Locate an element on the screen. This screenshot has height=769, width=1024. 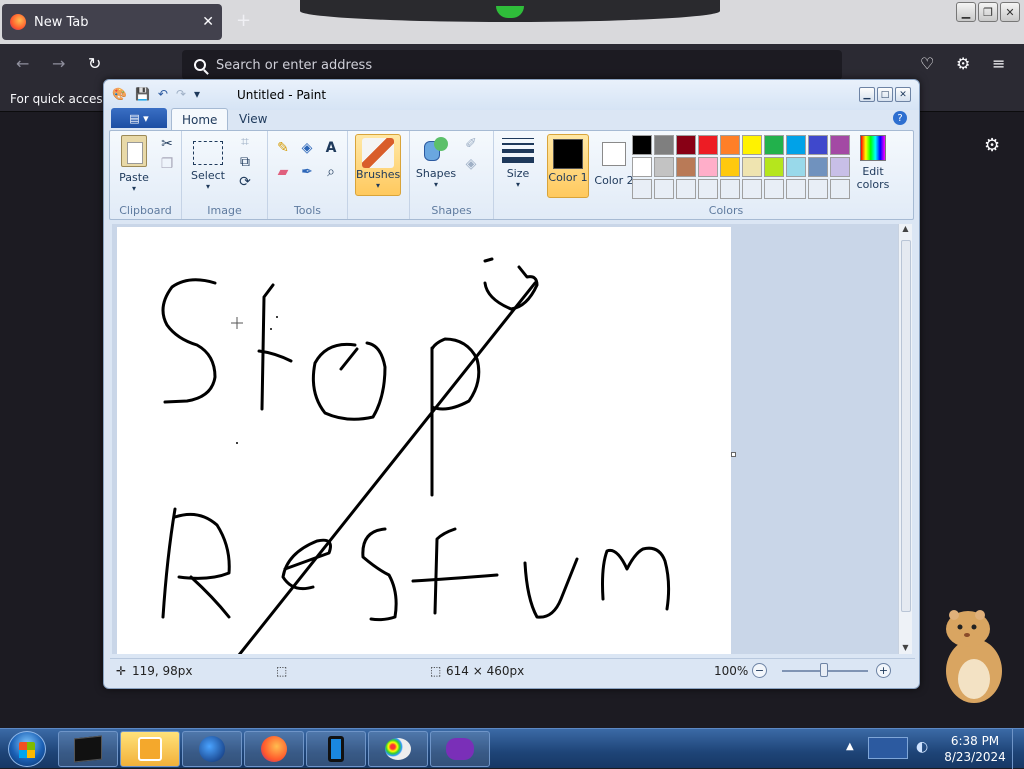
paint-minimize-button: ▁ is located at coordinates (867, 94).